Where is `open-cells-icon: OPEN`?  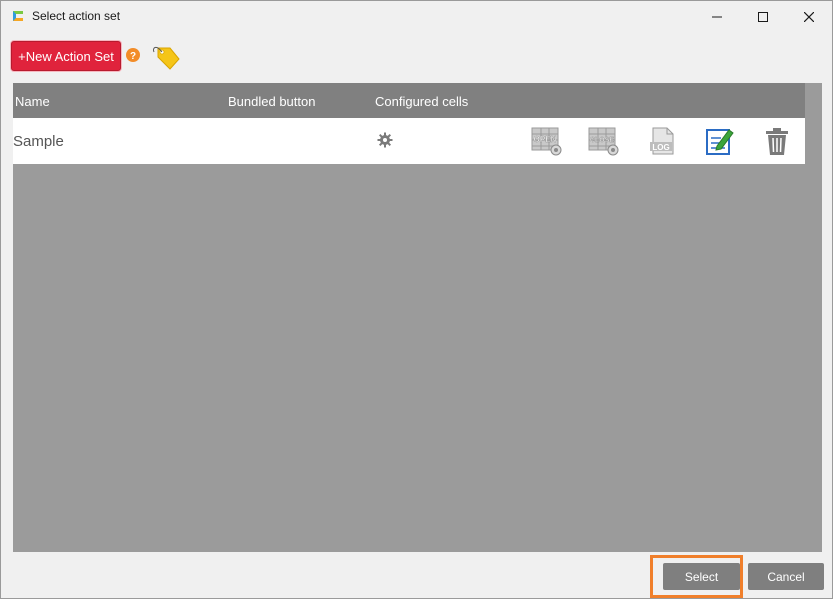 open-cells-icon: OPEN is located at coordinates (547, 141).